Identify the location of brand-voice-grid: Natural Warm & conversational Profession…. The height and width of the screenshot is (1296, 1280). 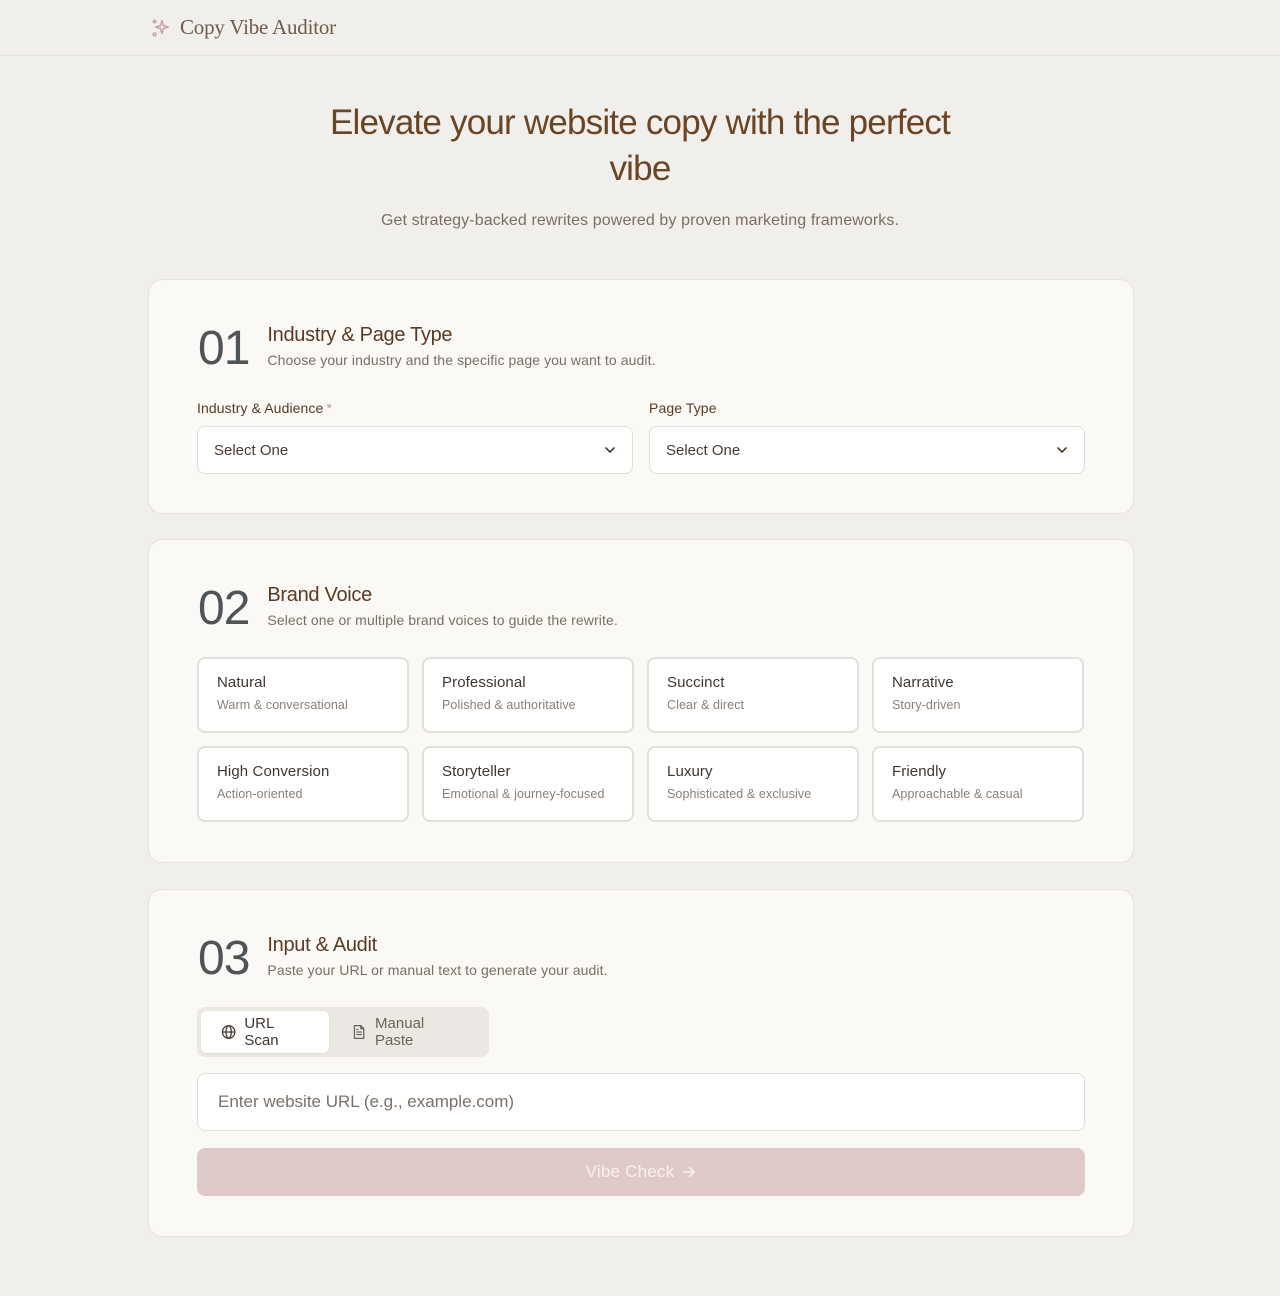
(641, 739).